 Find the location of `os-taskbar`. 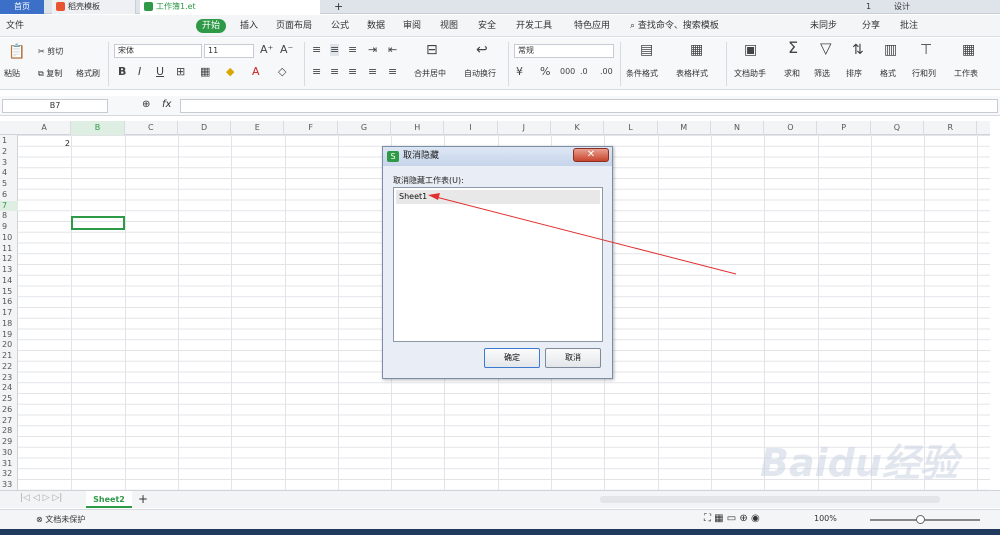

os-taskbar is located at coordinates (500, 532).